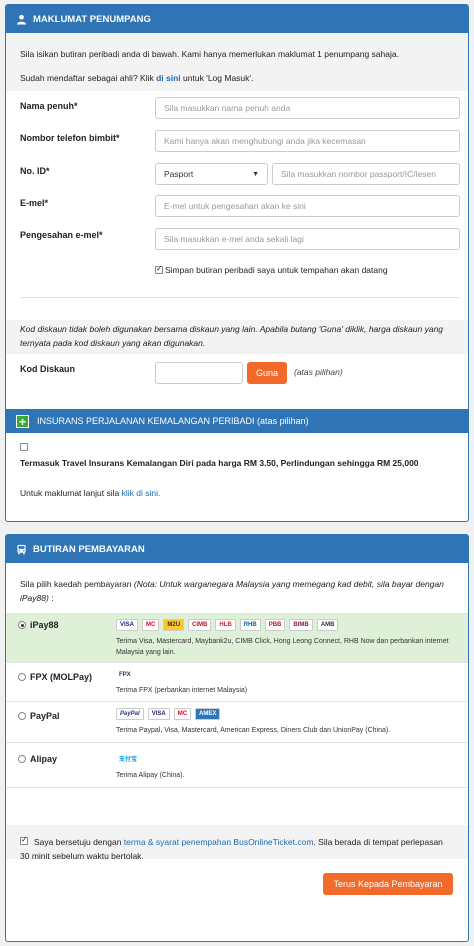 The width and height of the screenshot is (474, 946). What do you see at coordinates (87, 78) in the screenshot?
I see `member-prefix: Sudah mendaftar sebagai ahli? Klik` at bounding box center [87, 78].